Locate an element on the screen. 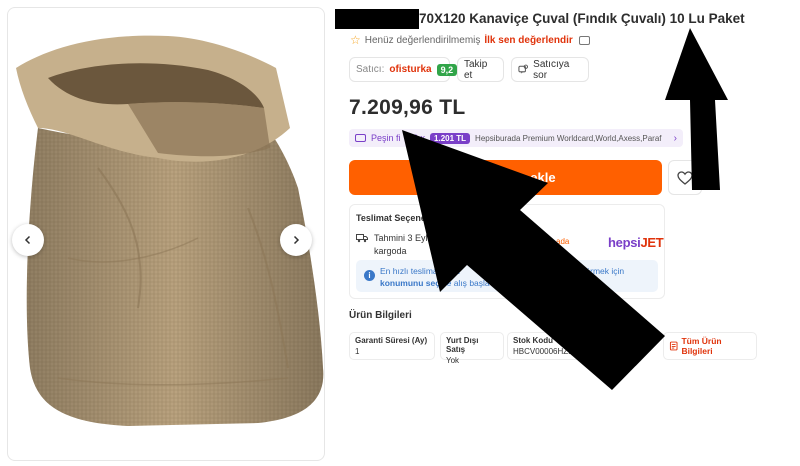 This screenshot has width=800, height=466. credit-card-icon is located at coordinates (360, 138).